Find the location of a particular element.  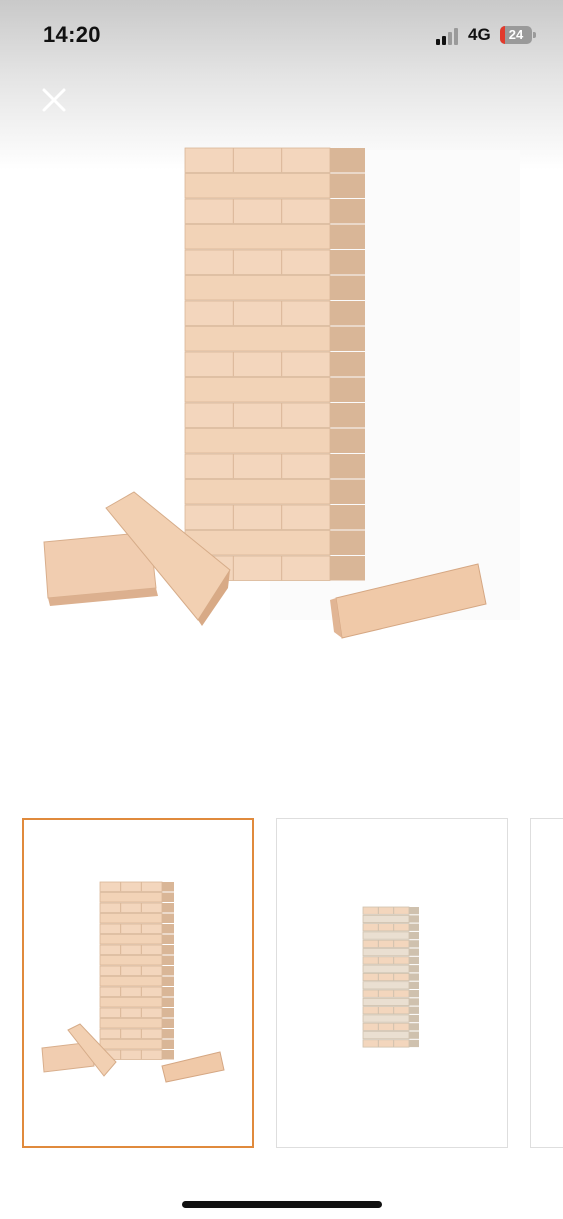

battery-icon: 24 is located at coordinates (518, 35).